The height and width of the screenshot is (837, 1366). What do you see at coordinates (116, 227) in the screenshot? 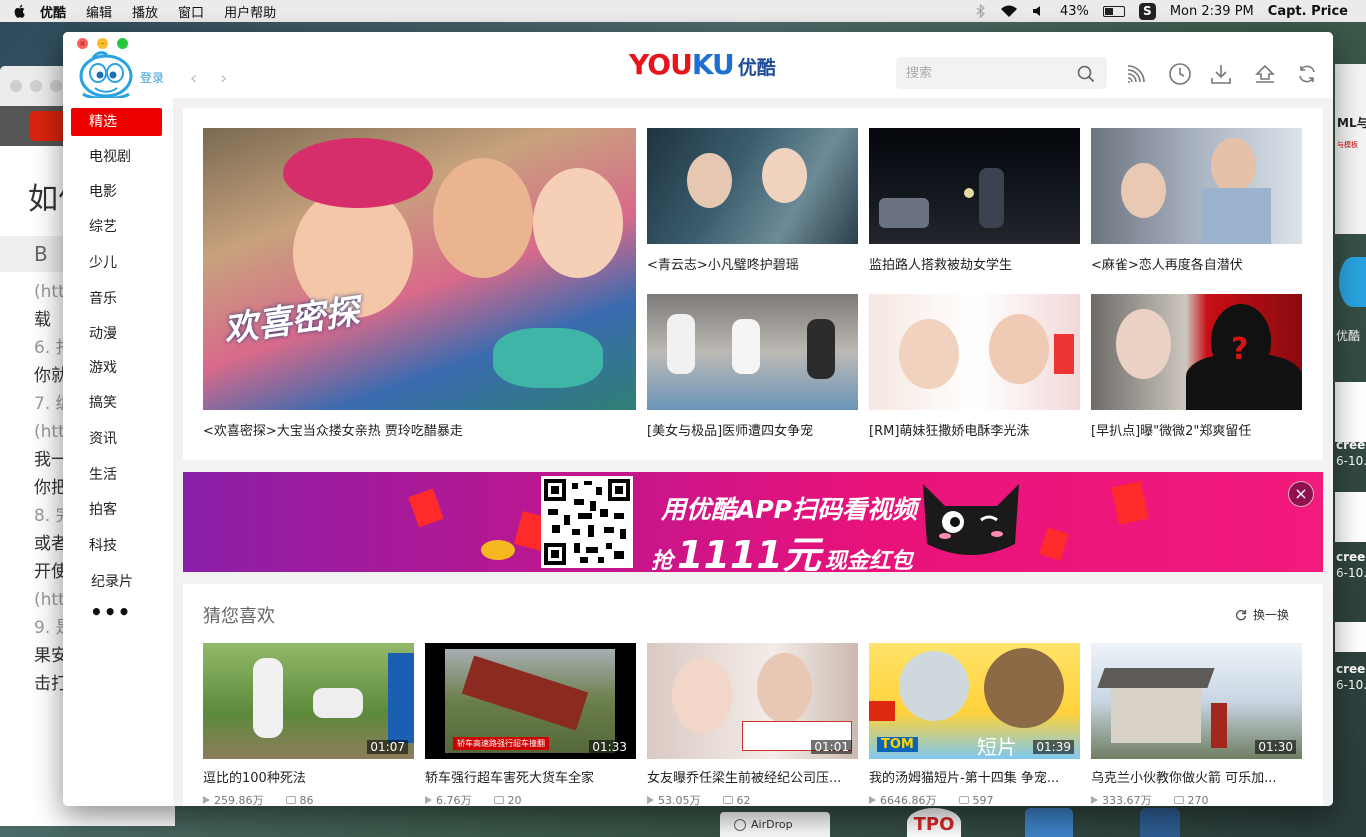
I see `sidebar-item-variety: 综艺` at bounding box center [116, 227].